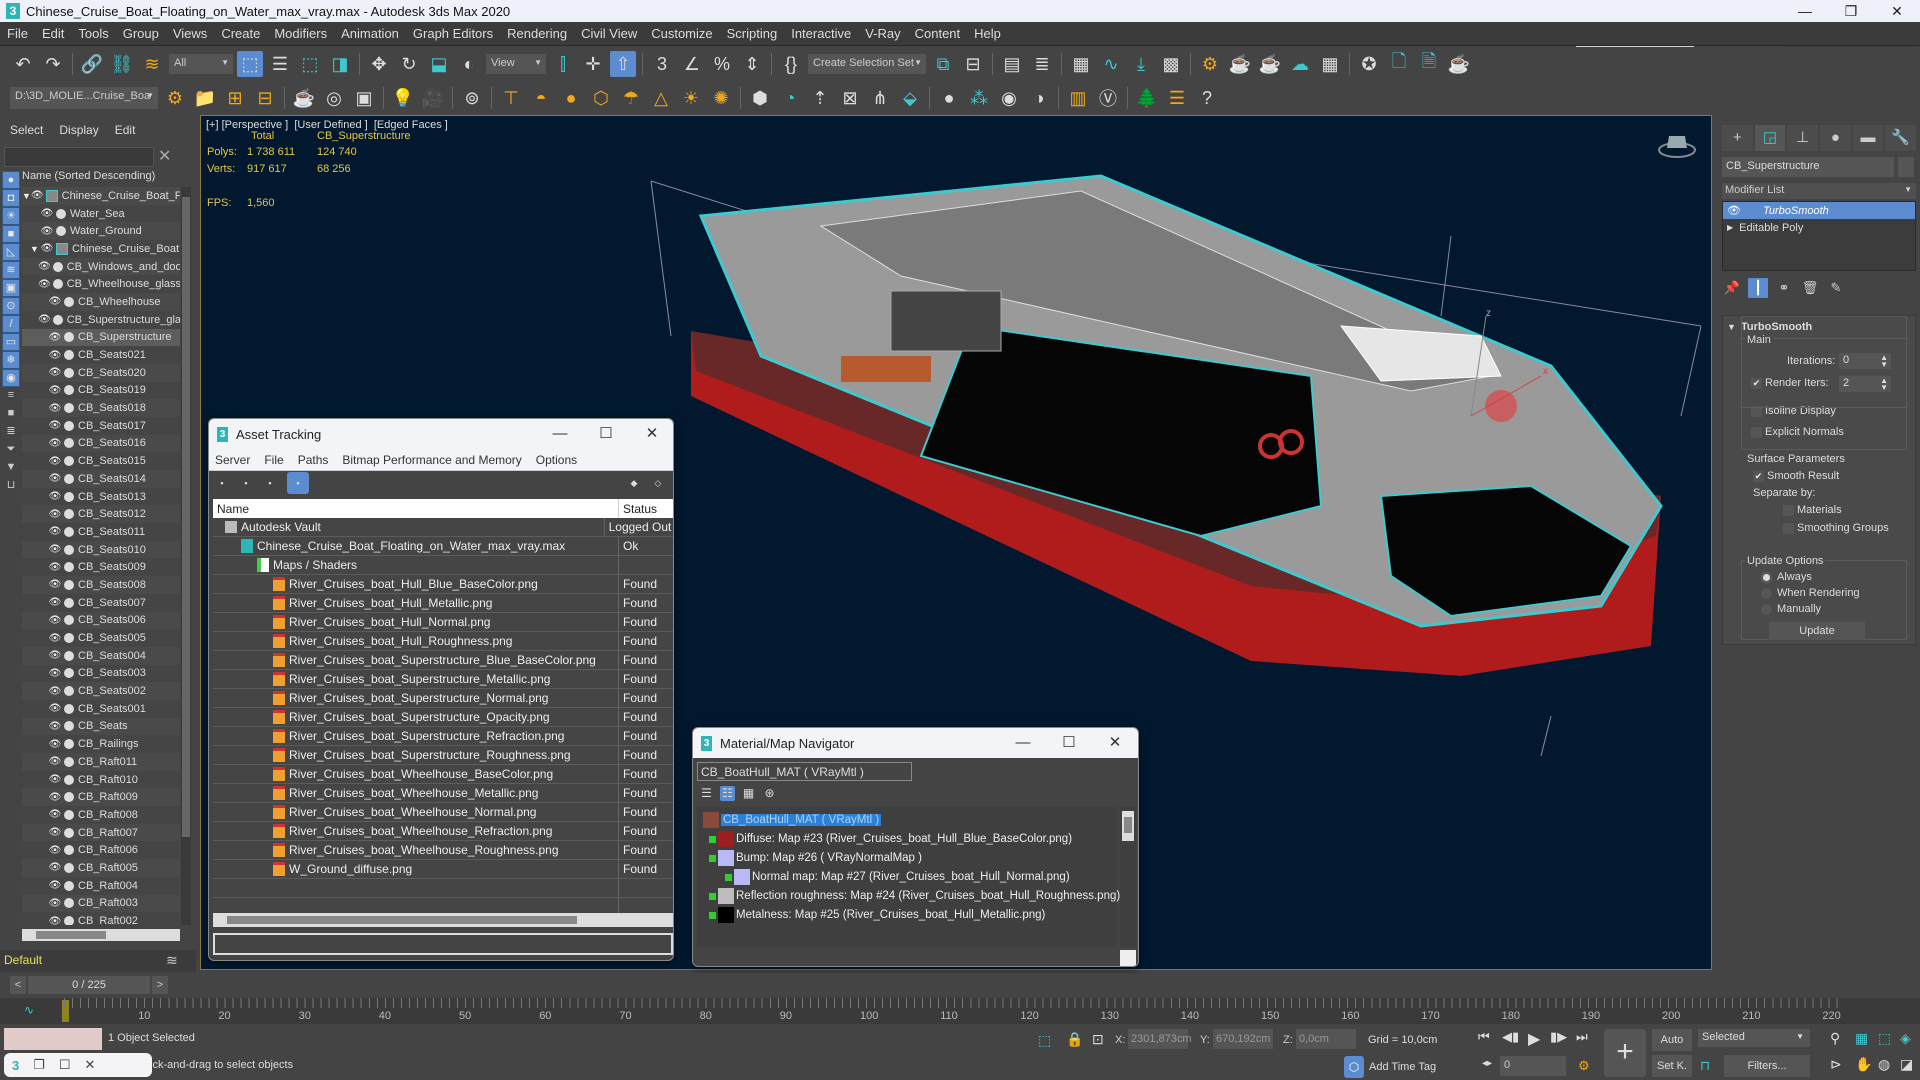  Describe the element at coordinates (1207, 98) in the screenshot. I see `help-icon: ?` at that location.